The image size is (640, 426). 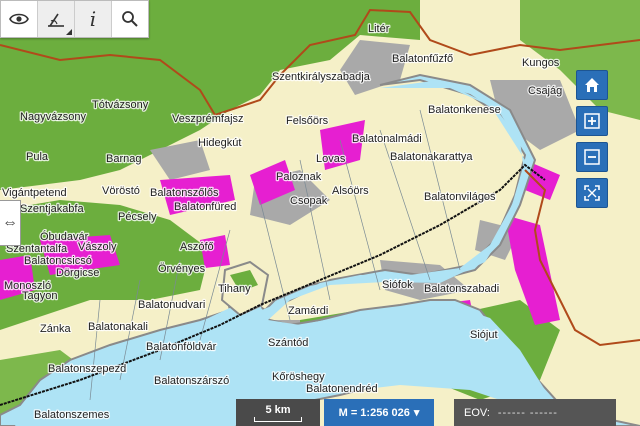 What do you see at coordinates (541, 63) in the screenshot?
I see `place-label: Kungos` at bounding box center [541, 63].